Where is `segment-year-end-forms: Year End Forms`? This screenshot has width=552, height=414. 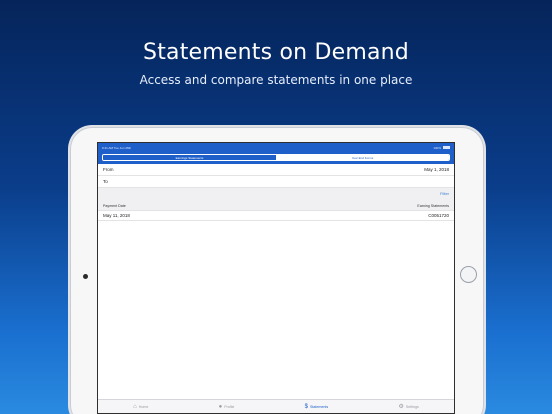
segment-year-end-forms: Year End Forms is located at coordinates (362, 157).